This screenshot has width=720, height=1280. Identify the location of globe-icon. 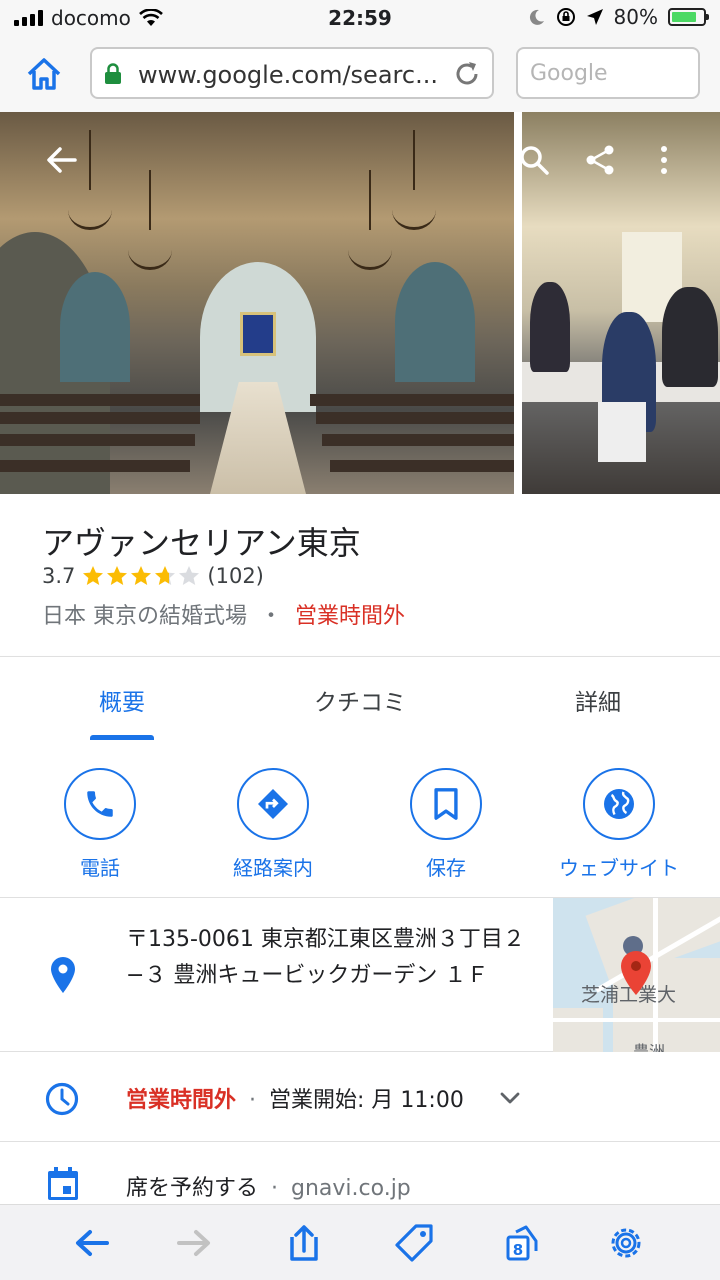
(619, 804).